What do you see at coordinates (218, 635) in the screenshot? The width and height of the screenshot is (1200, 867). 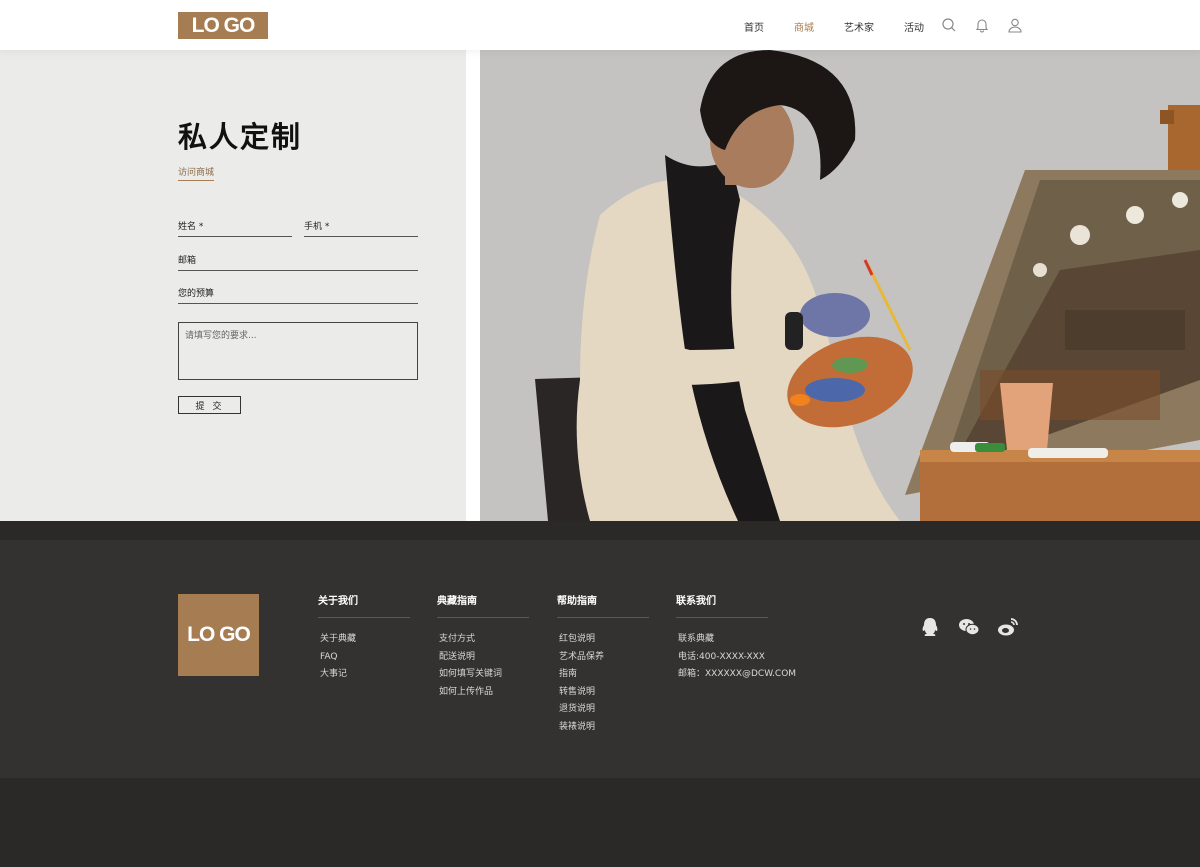 I see `footer-logo: LO GO` at bounding box center [218, 635].